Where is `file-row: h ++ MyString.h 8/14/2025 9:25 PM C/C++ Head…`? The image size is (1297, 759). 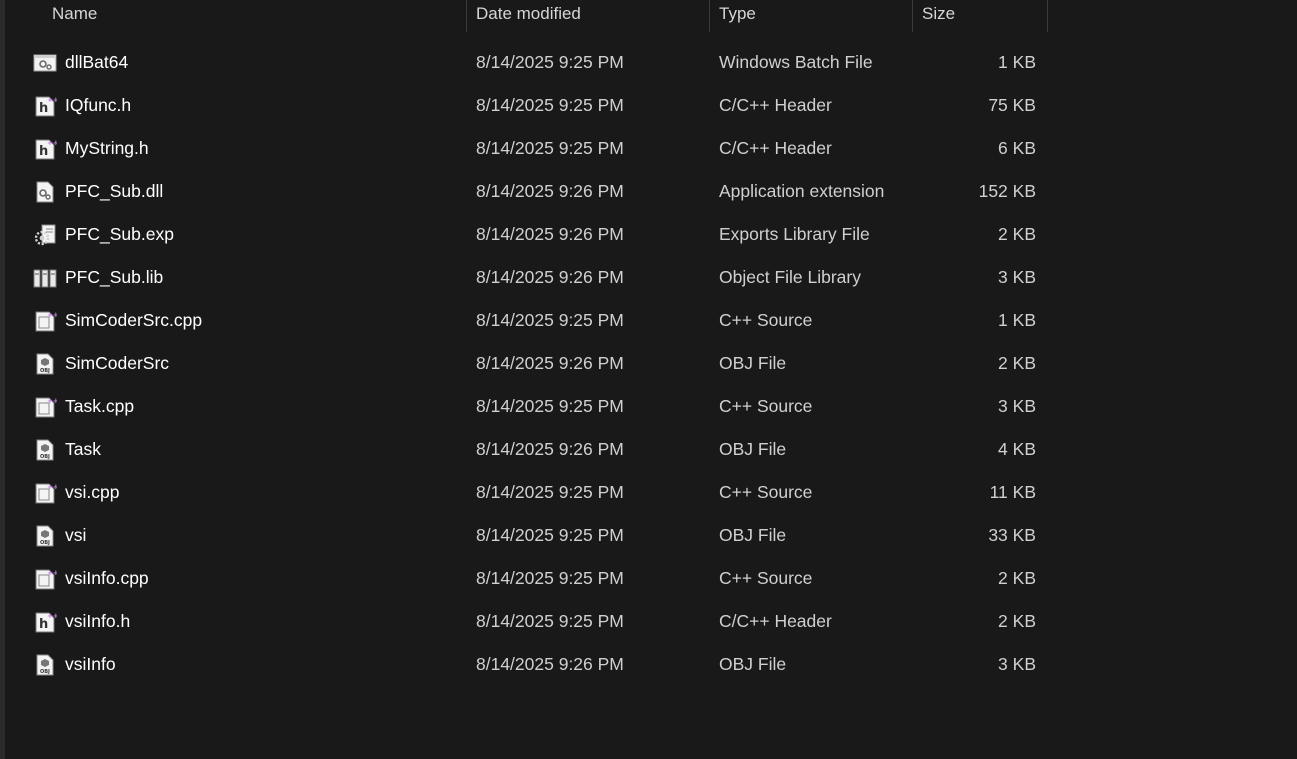
file-row: h ++ MyString.h 8/14/2025 9:25 PM C/C++ Head… is located at coordinates (526, 148).